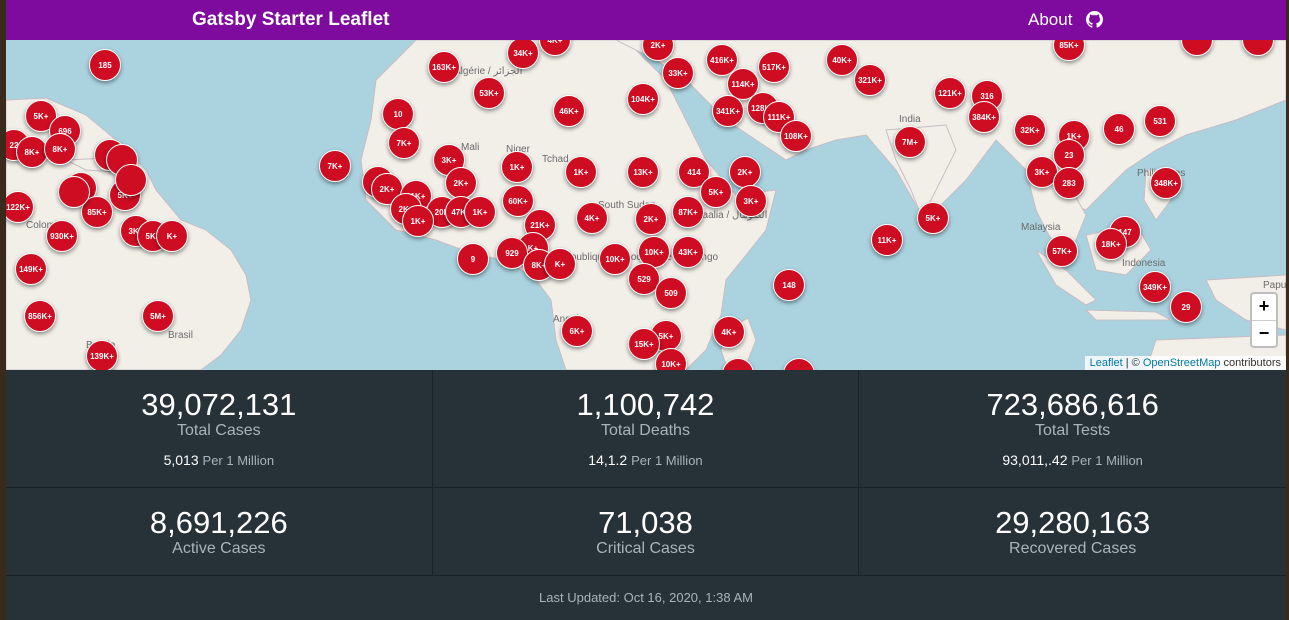 The image size is (1289, 620). I want to click on case-cluster-marker: 384K+, so click(984, 117).